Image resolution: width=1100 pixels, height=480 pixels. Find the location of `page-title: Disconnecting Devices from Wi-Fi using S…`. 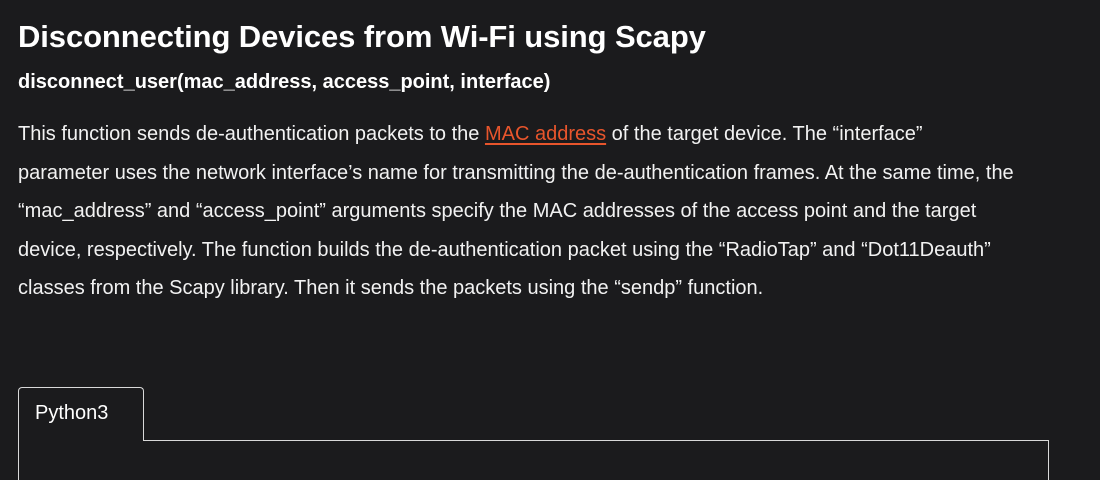

page-title: Disconnecting Devices from Wi-Fi using S… is located at coordinates (362, 36).